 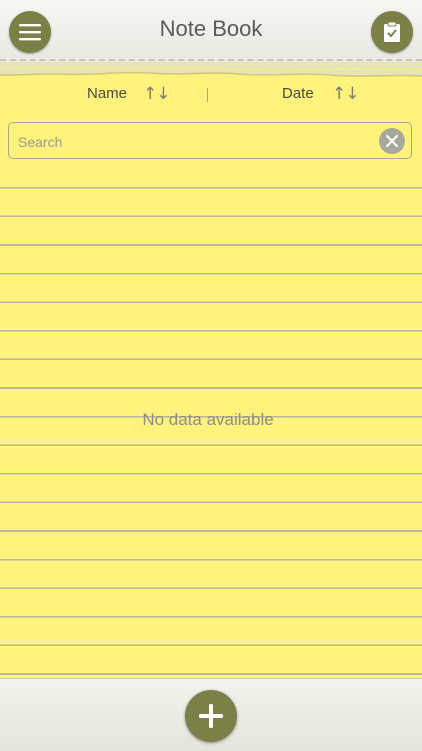 I want to click on sort-divider, so click(x=207, y=95).